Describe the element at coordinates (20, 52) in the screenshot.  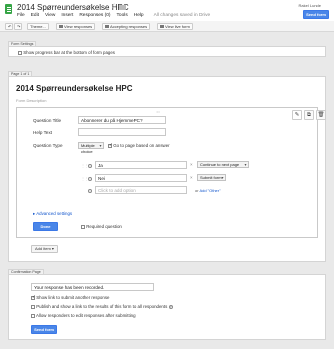
I see `progress-bar-checkbox` at that location.